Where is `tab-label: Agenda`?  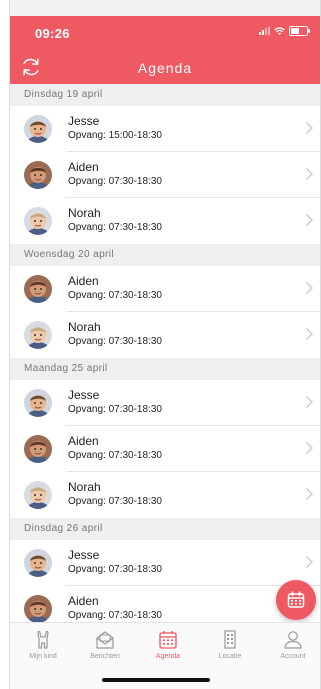
tab-label: Agenda is located at coordinates (168, 656).